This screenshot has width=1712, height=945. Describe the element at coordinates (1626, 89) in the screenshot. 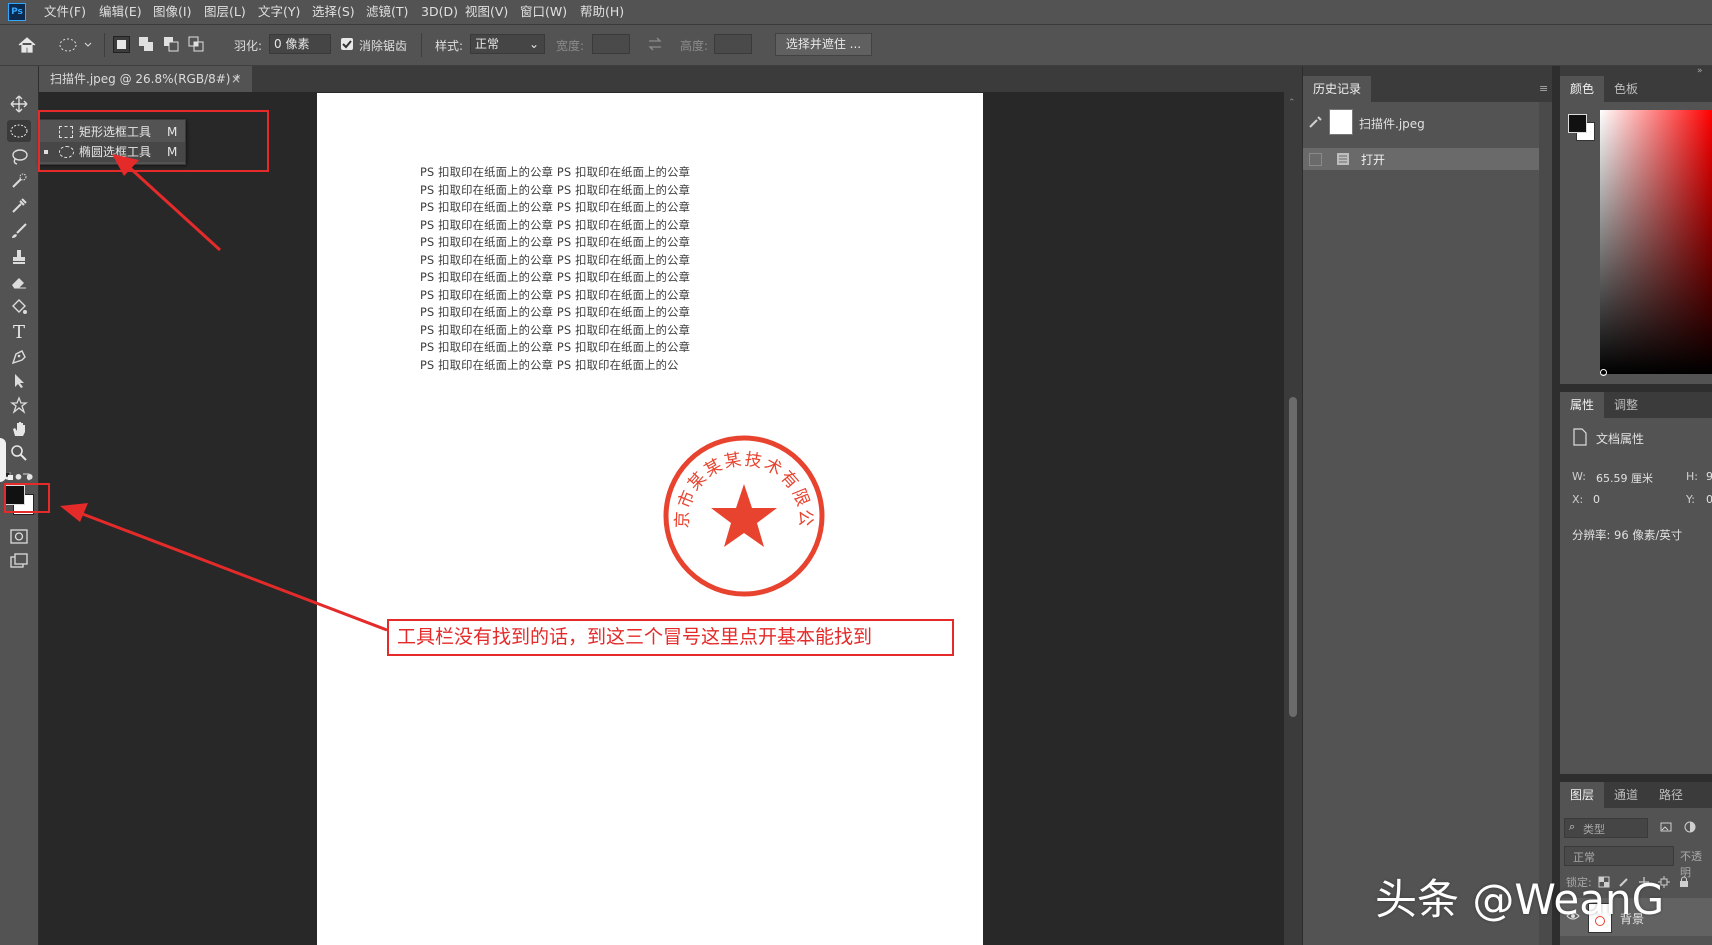

I see `tab-swatches: 色板` at that location.